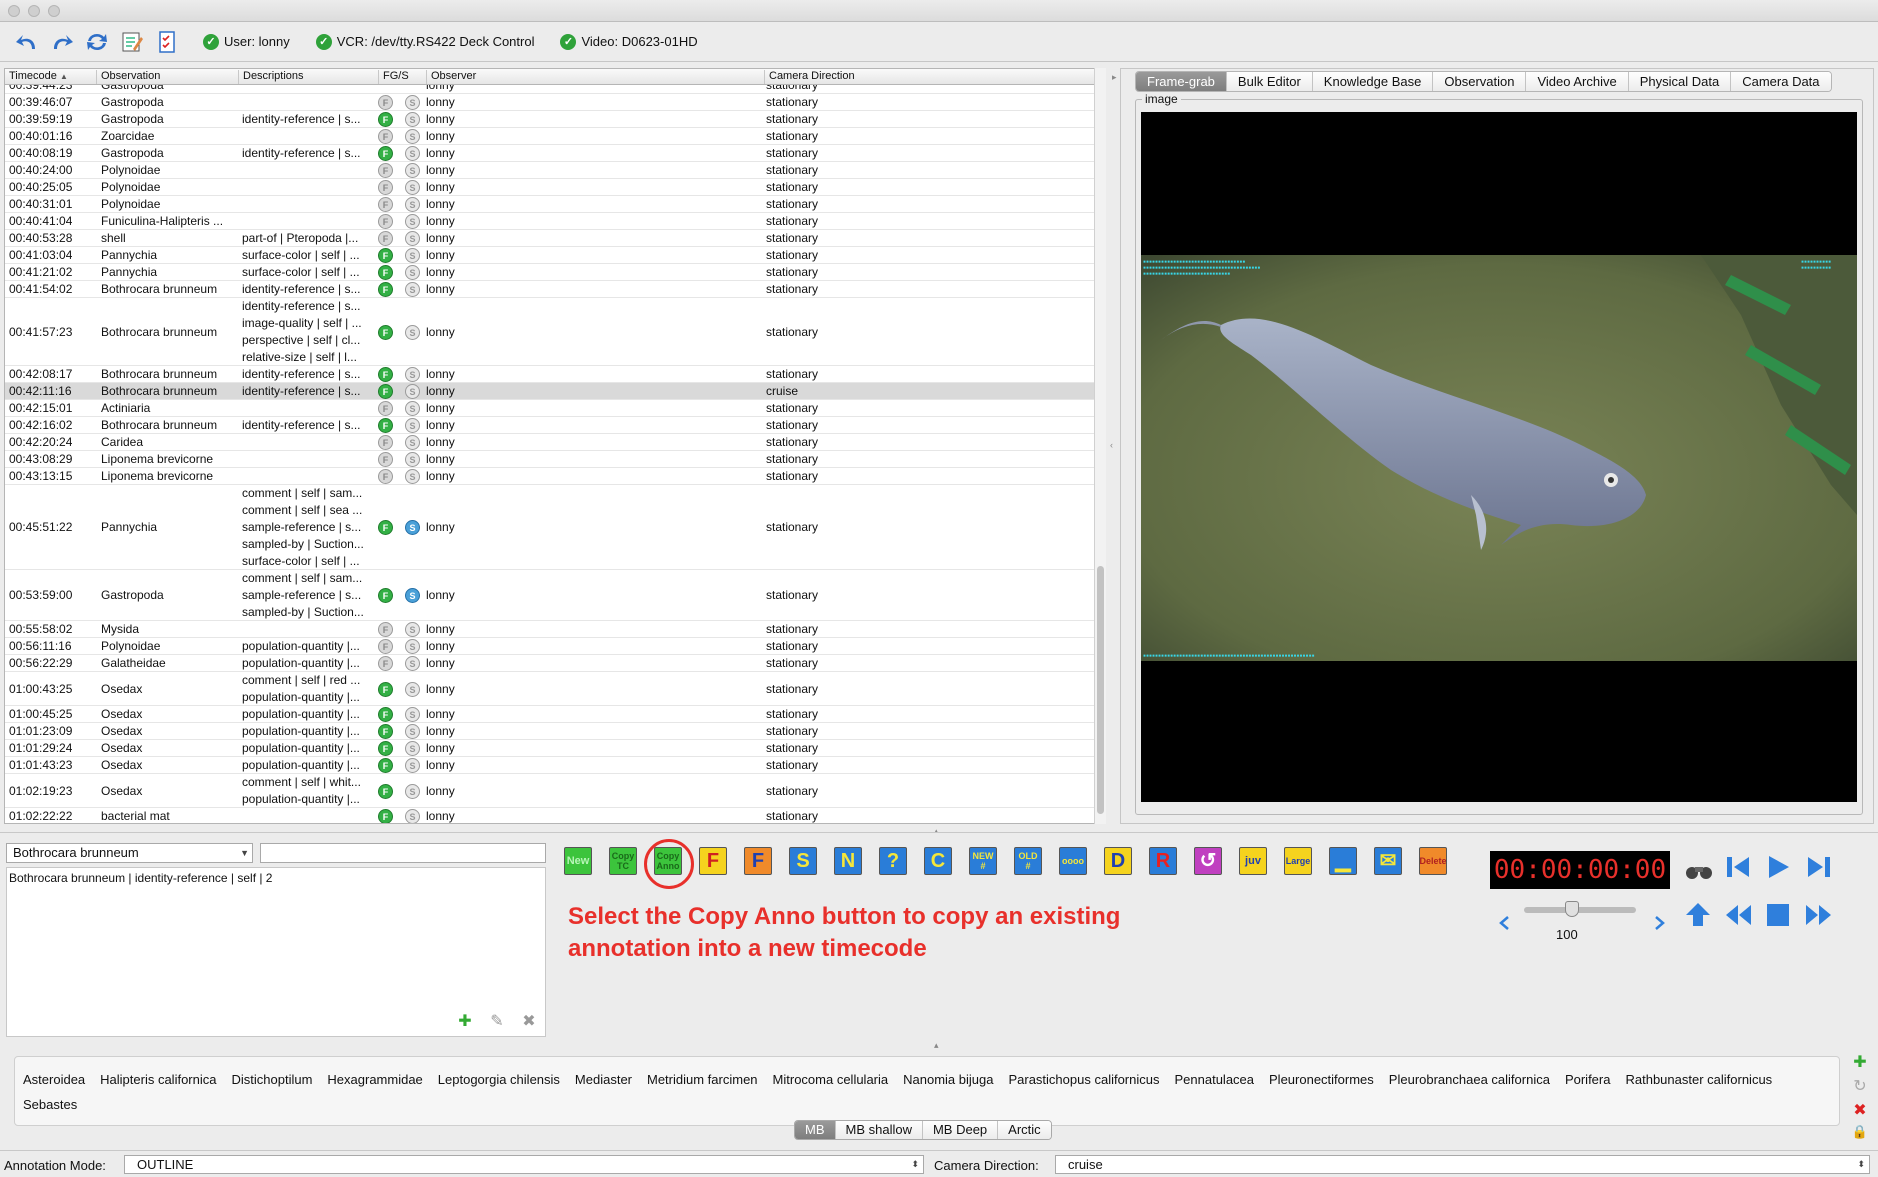 The height and width of the screenshot is (1177, 1878). Describe the element at coordinates (1504, 923) in the screenshot. I see `chevron-left-icon` at that location.